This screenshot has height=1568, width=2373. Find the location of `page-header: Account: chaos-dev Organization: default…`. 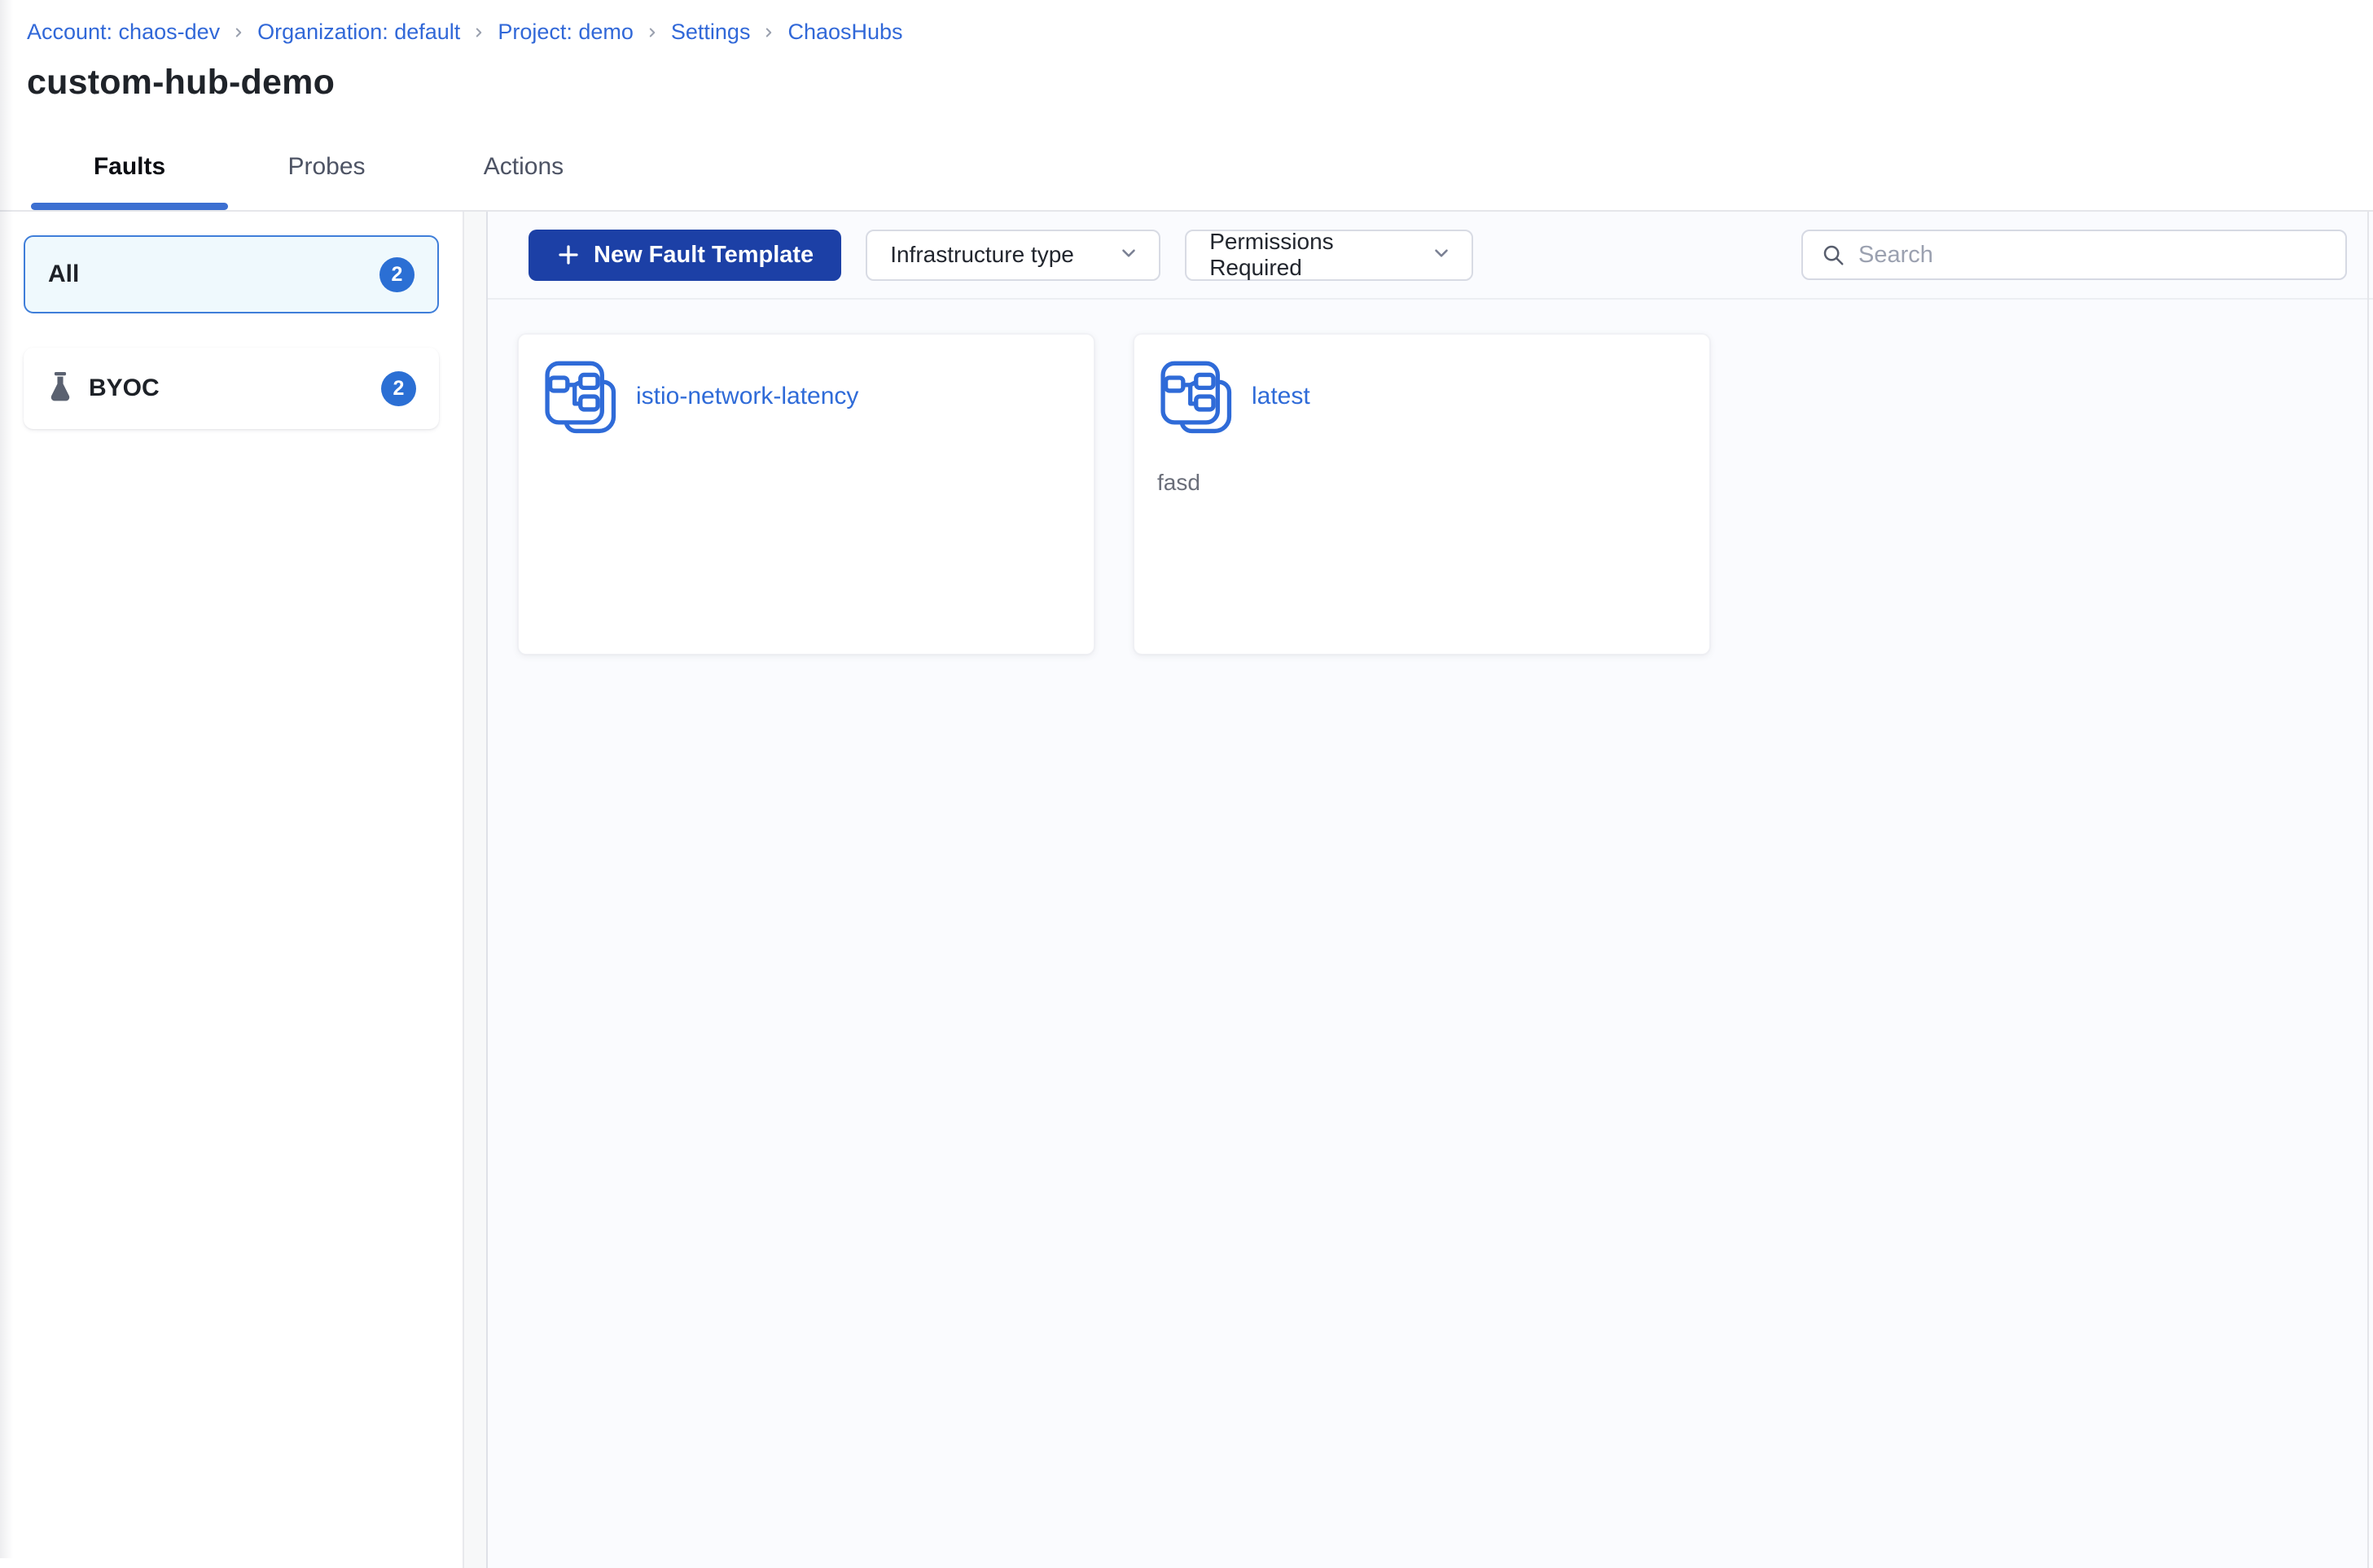

page-header: Account: chaos-dev Organization: default… is located at coordinates (1186, 52).